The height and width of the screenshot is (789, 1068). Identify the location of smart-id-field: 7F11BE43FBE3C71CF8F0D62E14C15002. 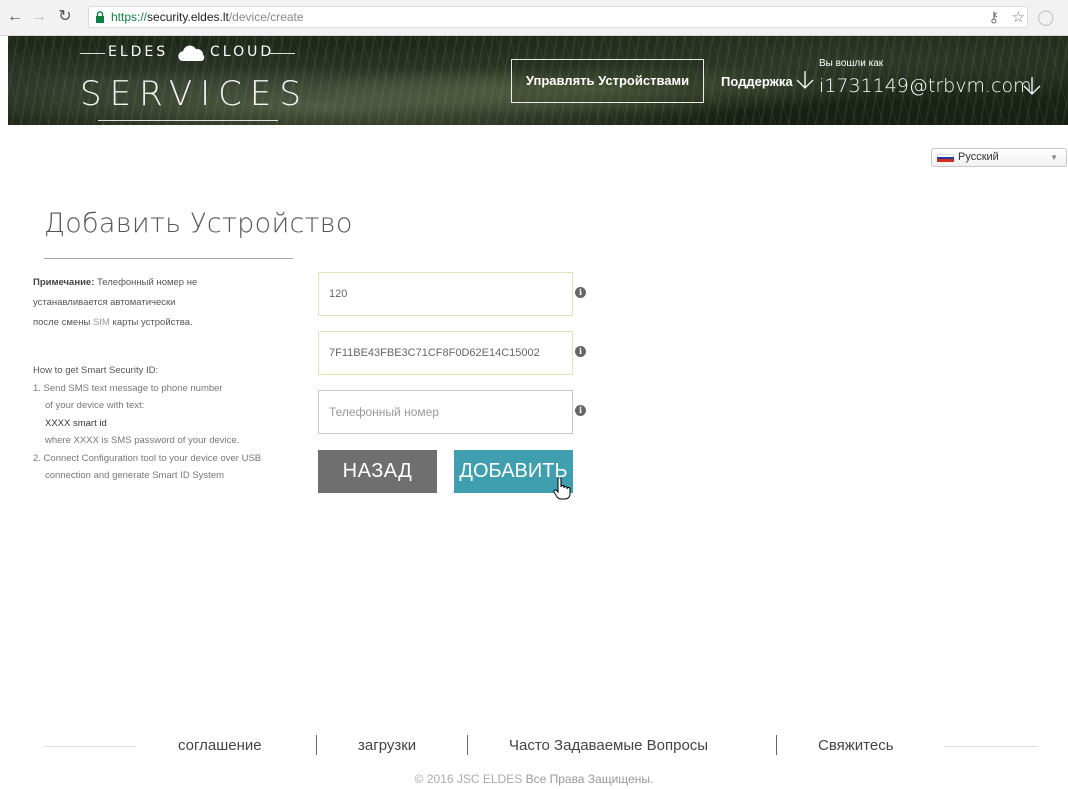
(445, 353).